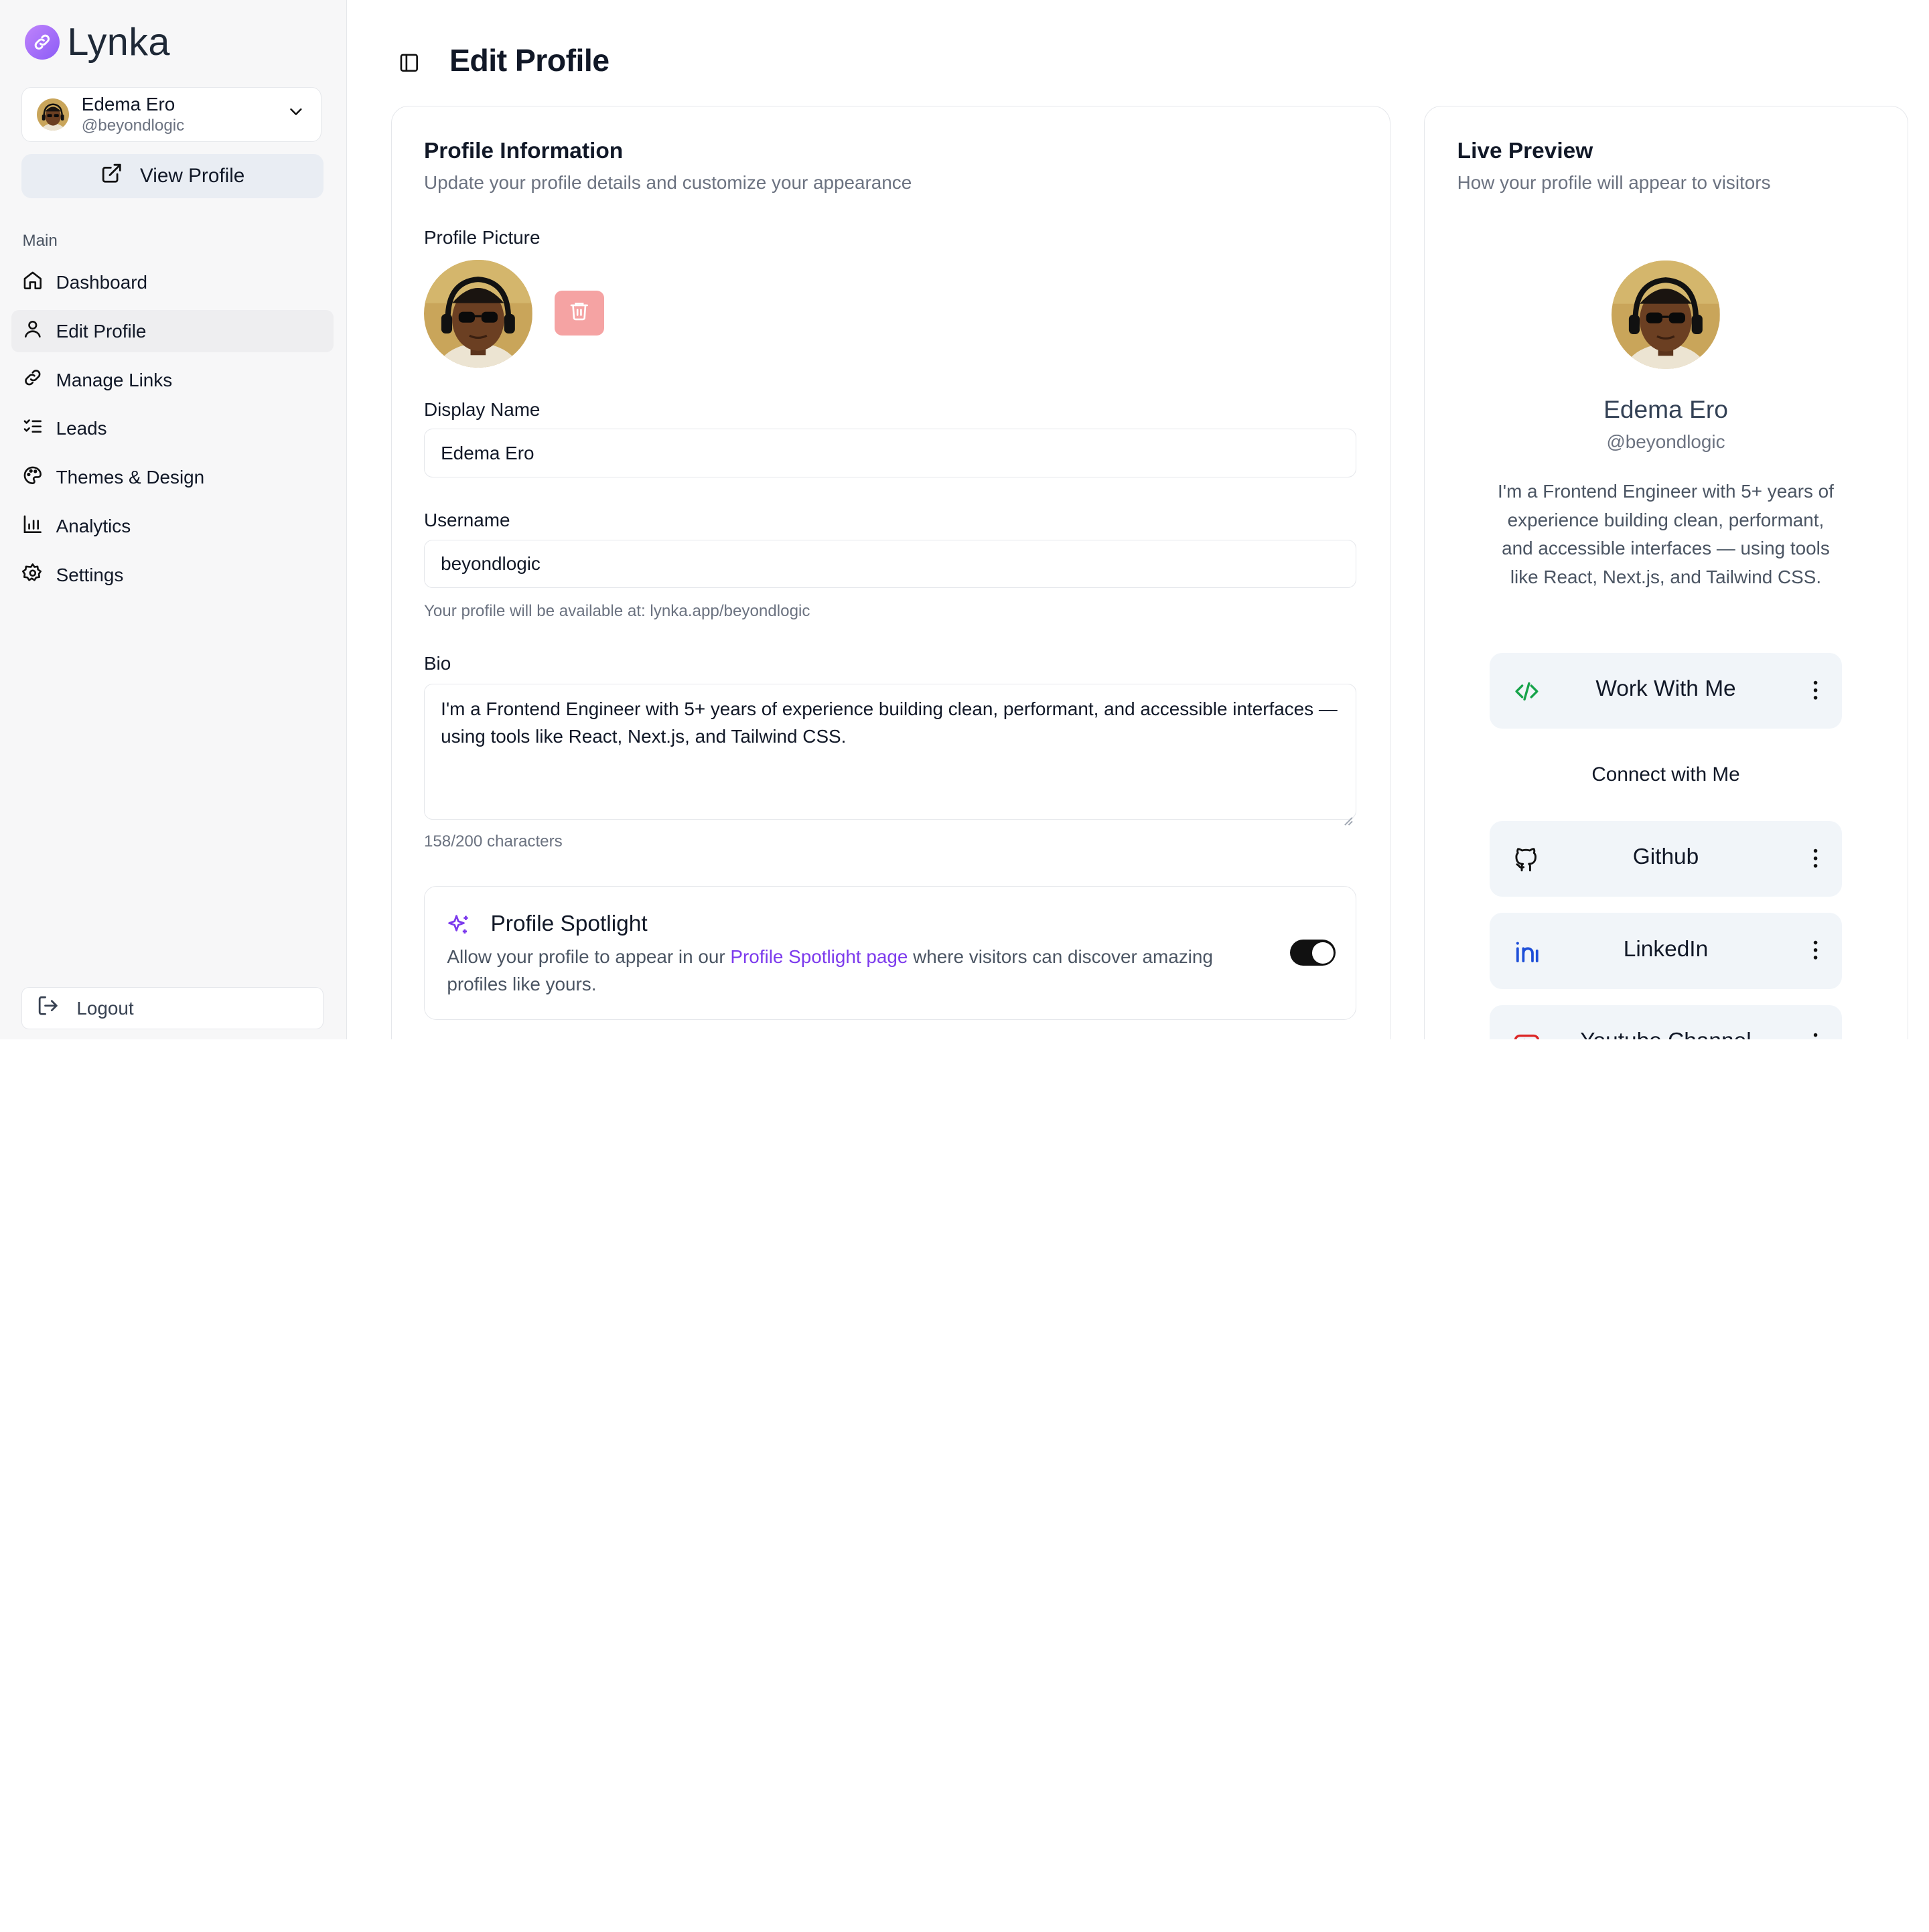 This screenshot has height=1932, width=1929. What do you see at coordinates (1666, 1034) in the screenshot?
I see `preview-link-label: Youtube Channel` at bounding box center [1666, 1034].